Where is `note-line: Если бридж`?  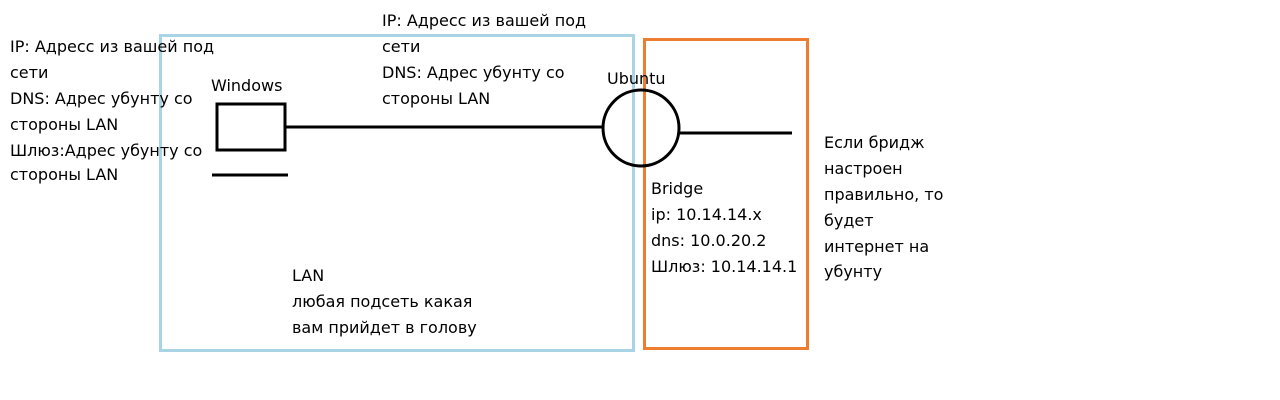 note-line: Если бридж is located at coordinates (874, 142).